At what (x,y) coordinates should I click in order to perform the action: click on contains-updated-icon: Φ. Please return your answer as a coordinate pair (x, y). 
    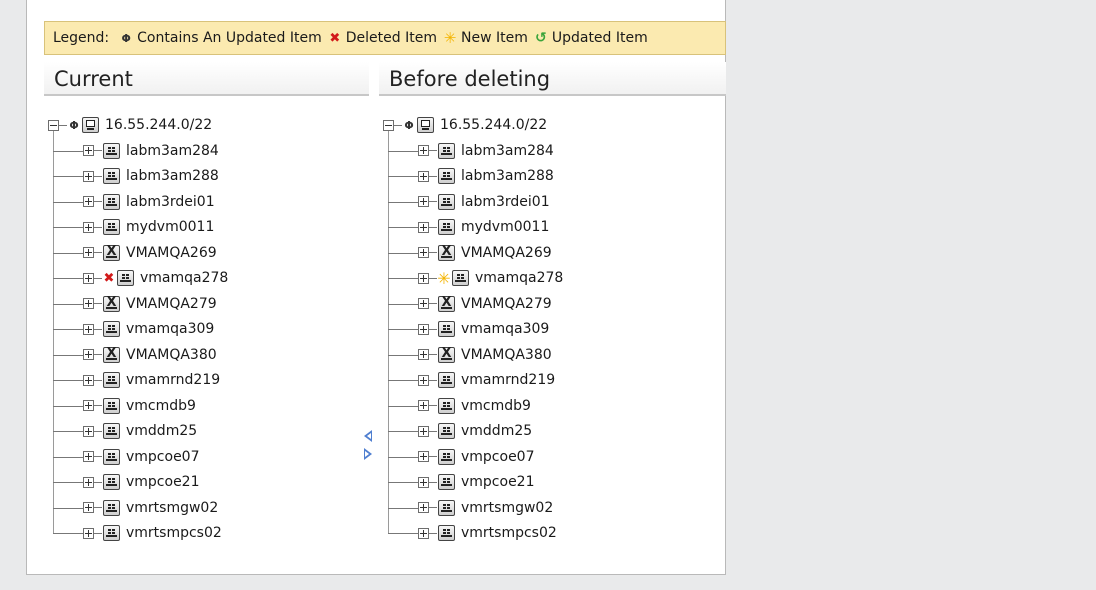
    Looking at the image, I should click on (409, 125).